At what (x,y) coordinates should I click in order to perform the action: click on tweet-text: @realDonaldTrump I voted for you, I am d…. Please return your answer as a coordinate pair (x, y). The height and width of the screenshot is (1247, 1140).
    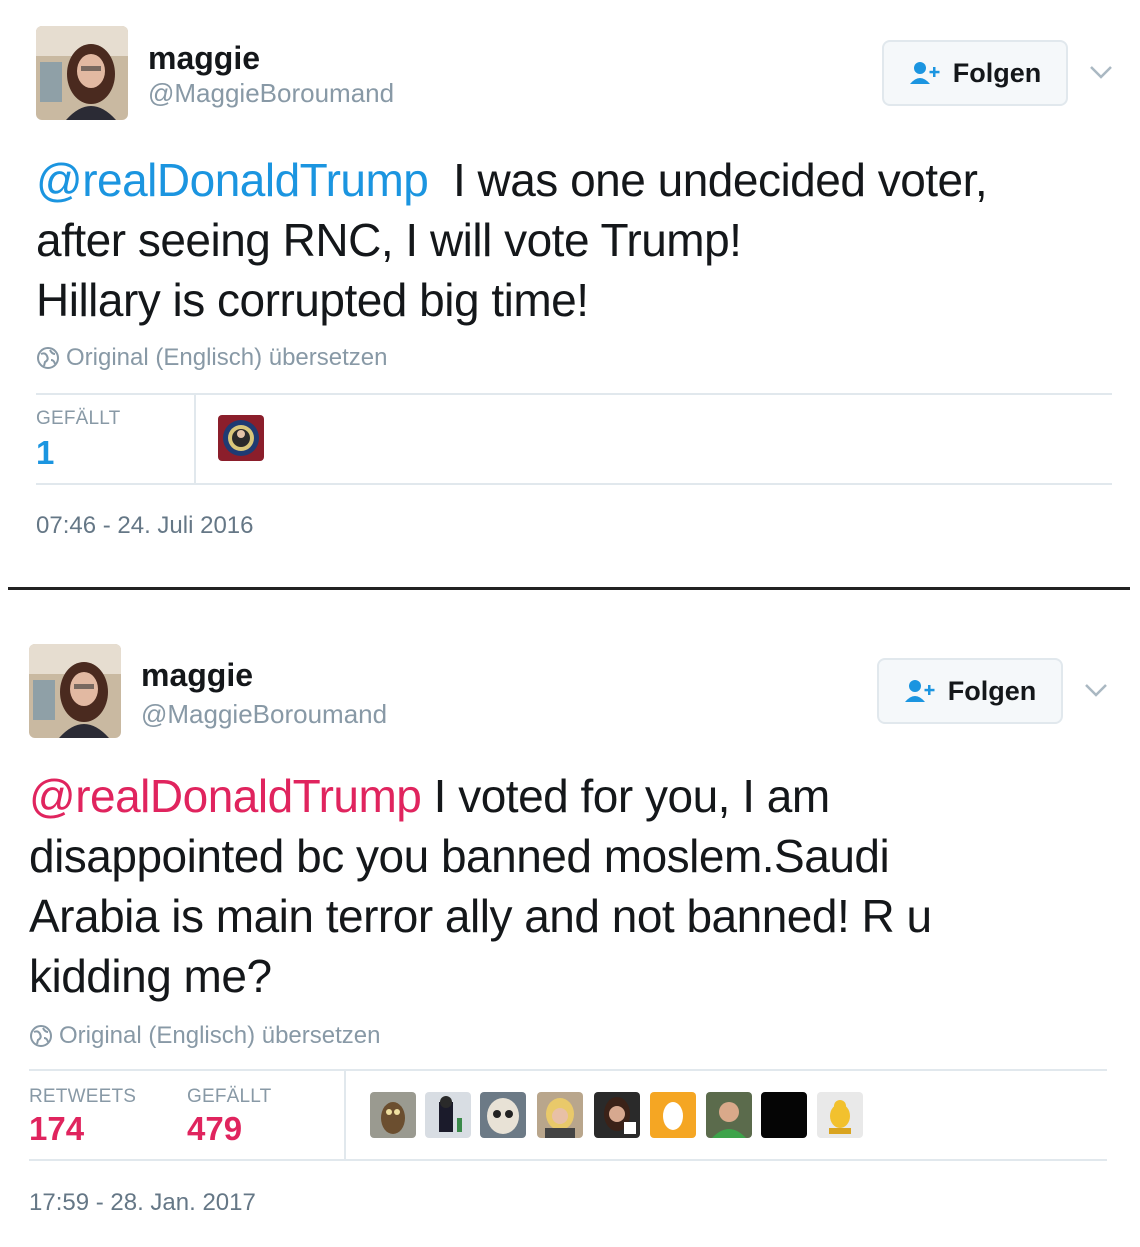
    Looking at the image, I should click on (480, 886).